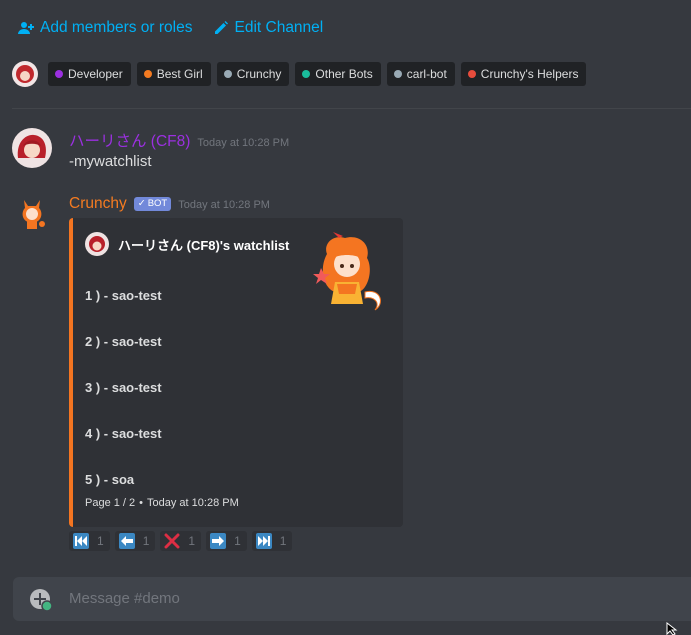 This screenshot has width=691, height=635. What do you see at coordinates (123, 295) in the screenshot?
I see `embed-field: 1 ) - sao-test` at bounding box center [123, 295].